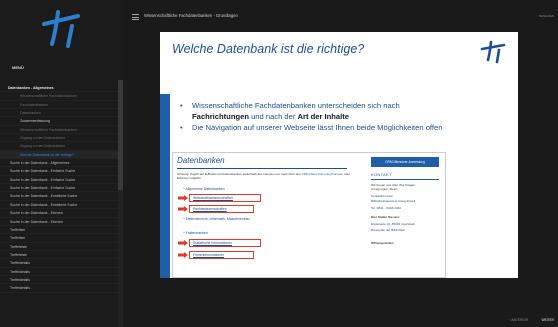  I want to click on kontakt-phone: Tel. 0841 - 9348-2340, so click(386, 207).